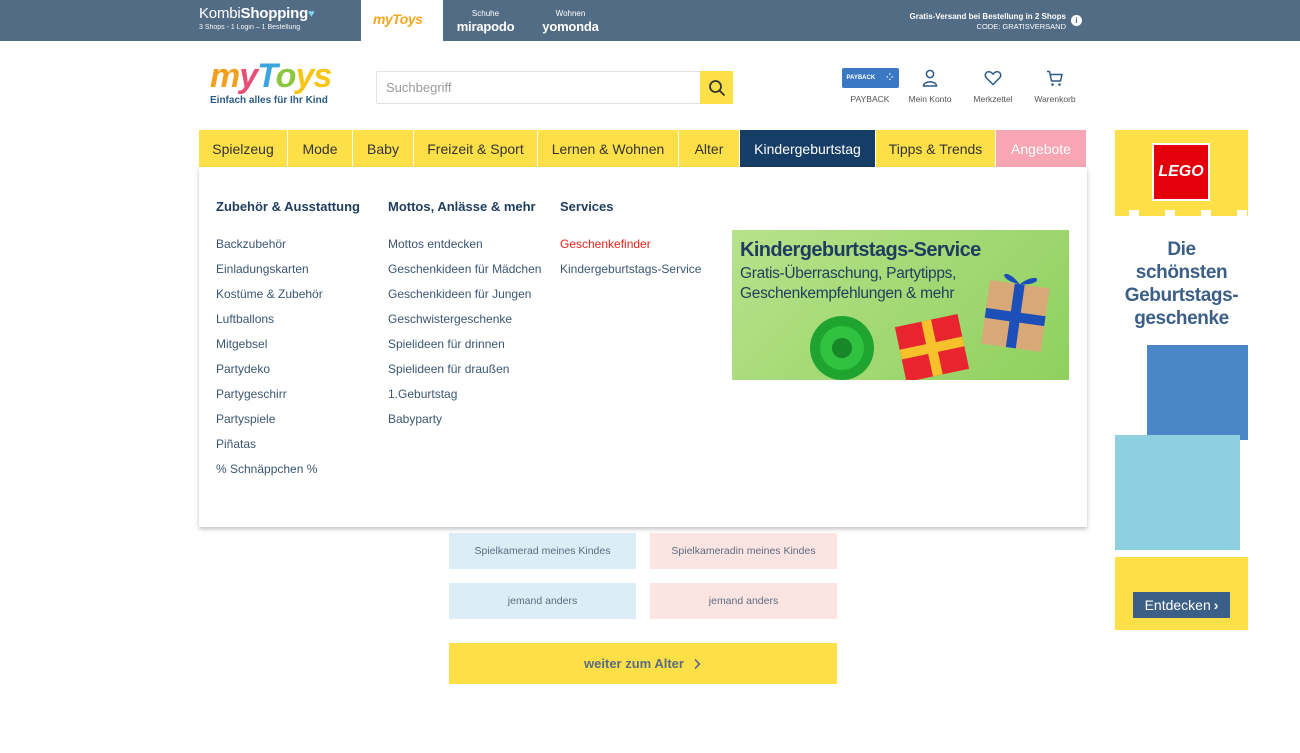 This screenshot has width=1300, height=753. Describe the element at coordinates (225, 76) in the screenshot. I see `logo-letter: m` at that location.